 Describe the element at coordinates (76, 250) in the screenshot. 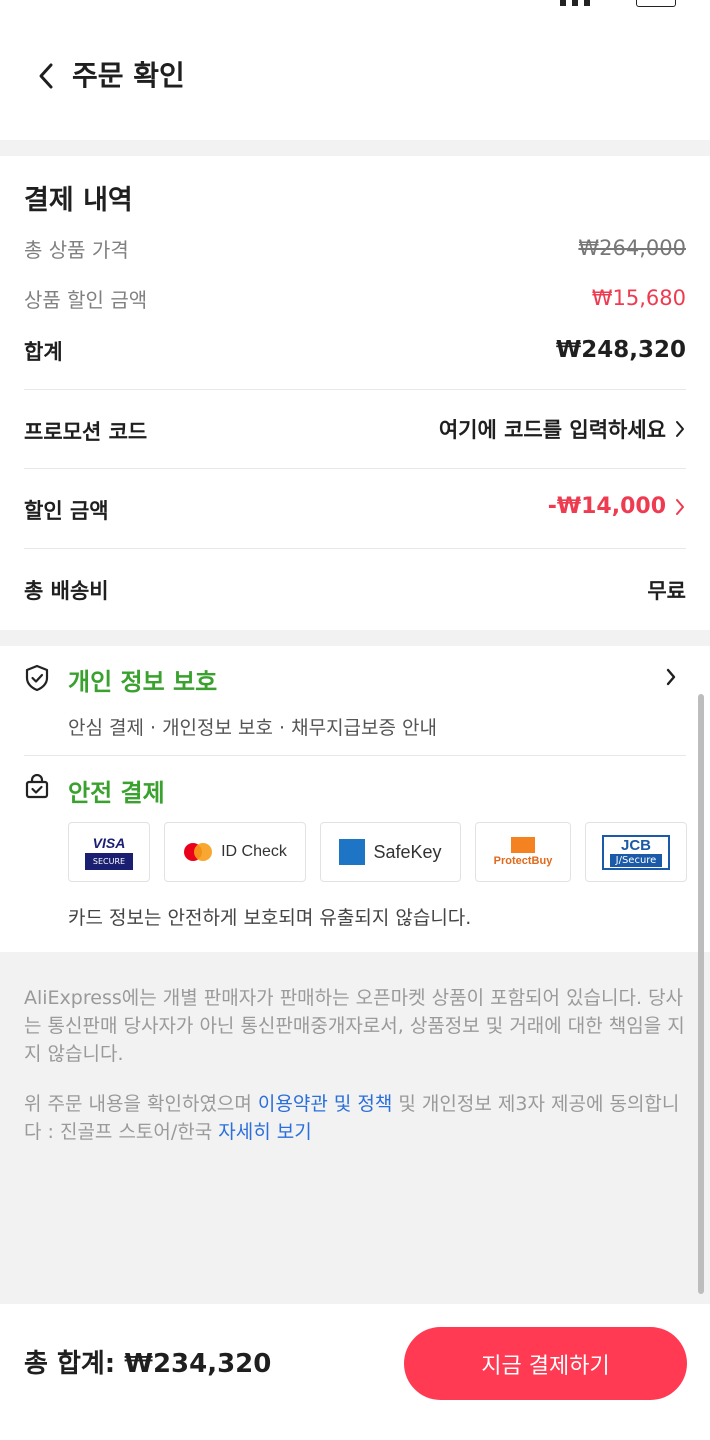

I see `total-product-price-label: 총 상품 가격` at that location.